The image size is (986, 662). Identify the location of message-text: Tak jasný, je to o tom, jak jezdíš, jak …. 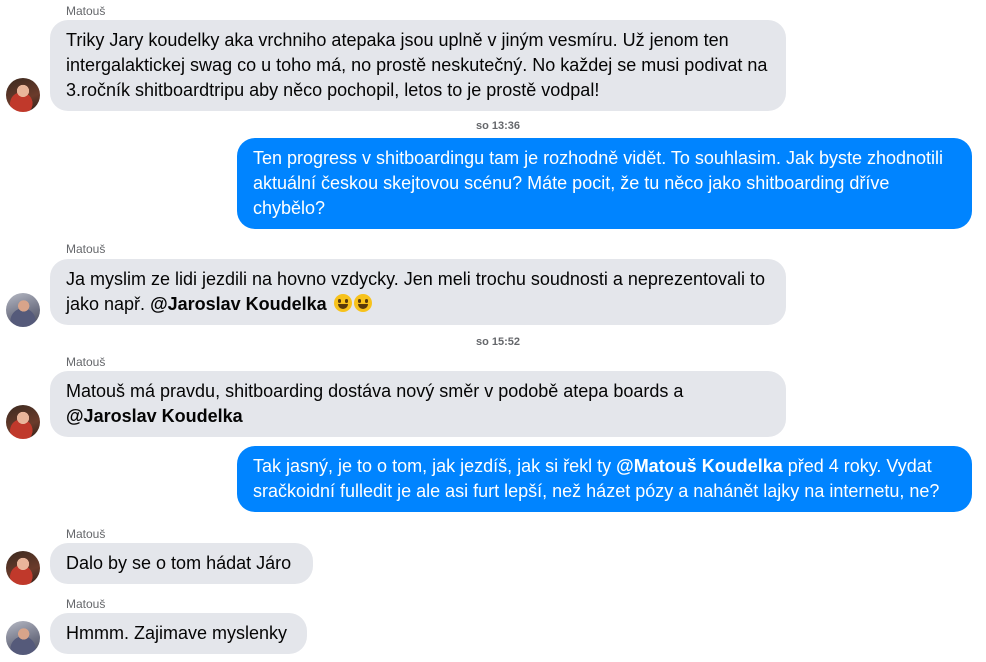
(435, 466).